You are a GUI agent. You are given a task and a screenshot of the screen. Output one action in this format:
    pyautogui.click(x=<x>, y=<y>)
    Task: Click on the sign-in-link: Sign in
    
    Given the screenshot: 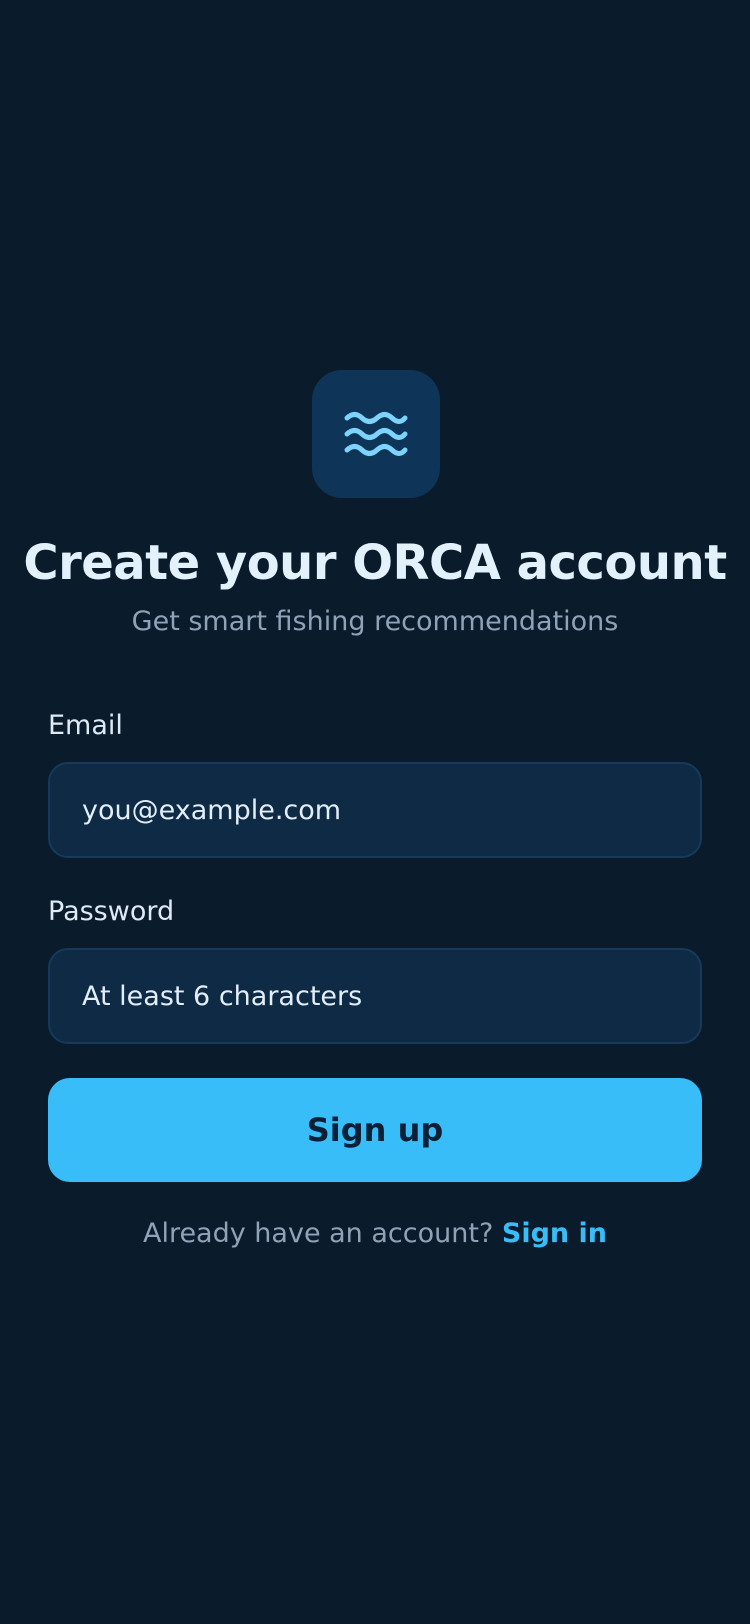 What is the action you would take?
    pyautogui.click(x=554, y=1233)
    